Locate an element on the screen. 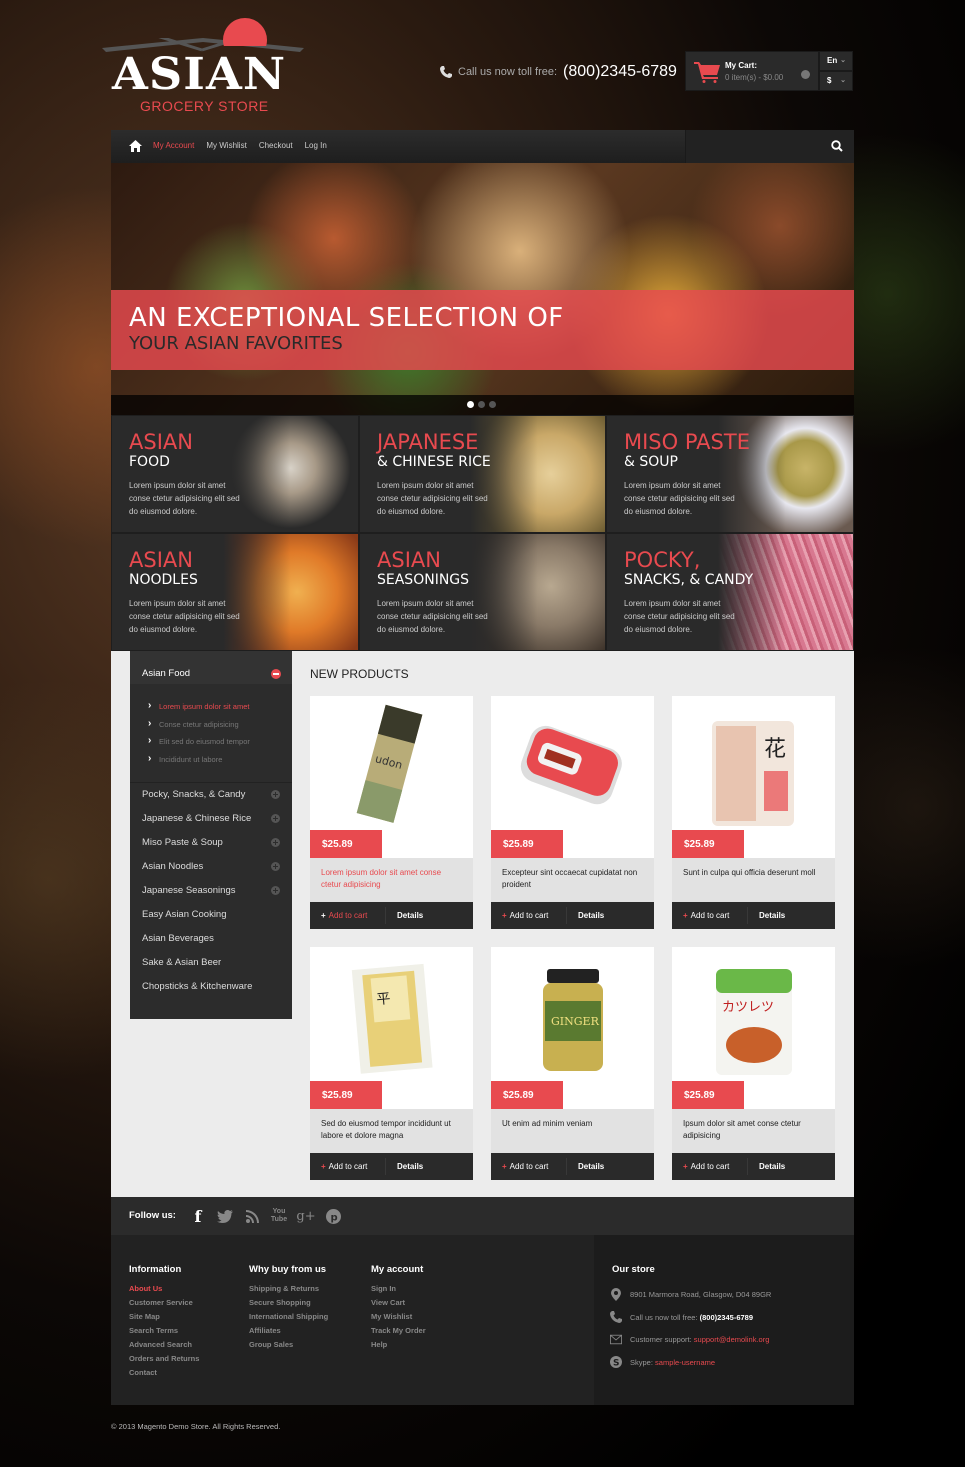 Image resolution: width=965 pixels, height=1467 pixels. footer-link: Help is located at coordinates (398, 1347).